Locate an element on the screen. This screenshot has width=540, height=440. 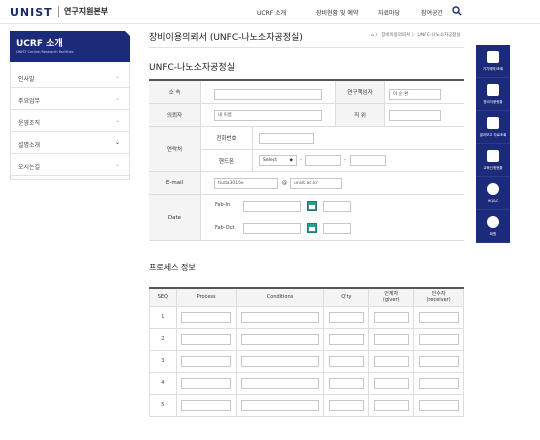
seq-cell: 4 is located at coordinates (163, 383).